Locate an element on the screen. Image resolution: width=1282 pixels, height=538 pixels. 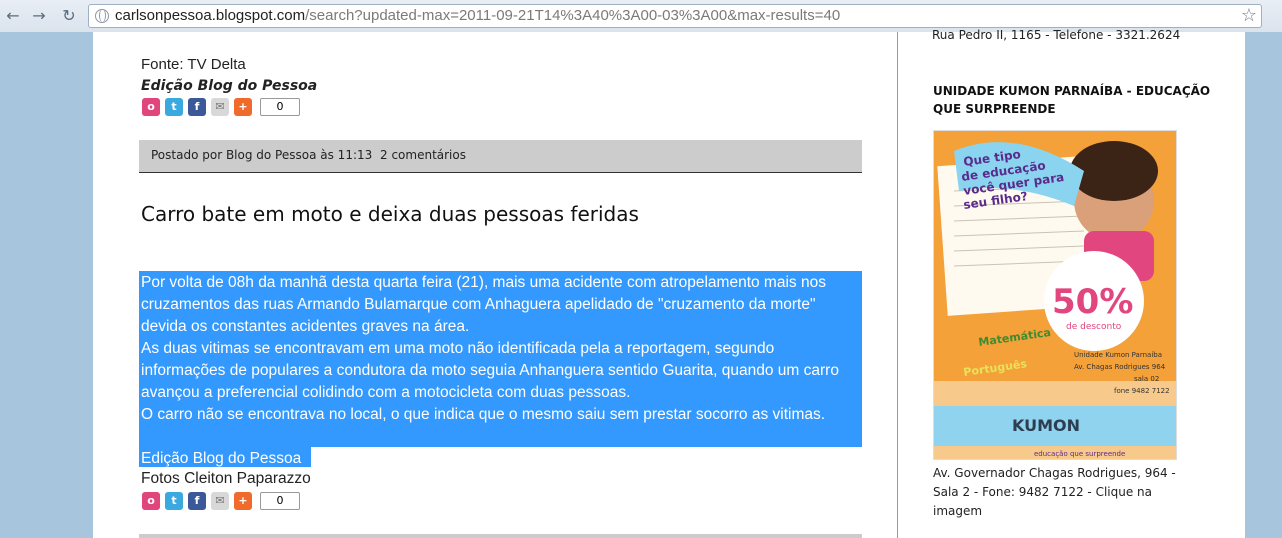
page-left-background is located at coordinates (46, 285).